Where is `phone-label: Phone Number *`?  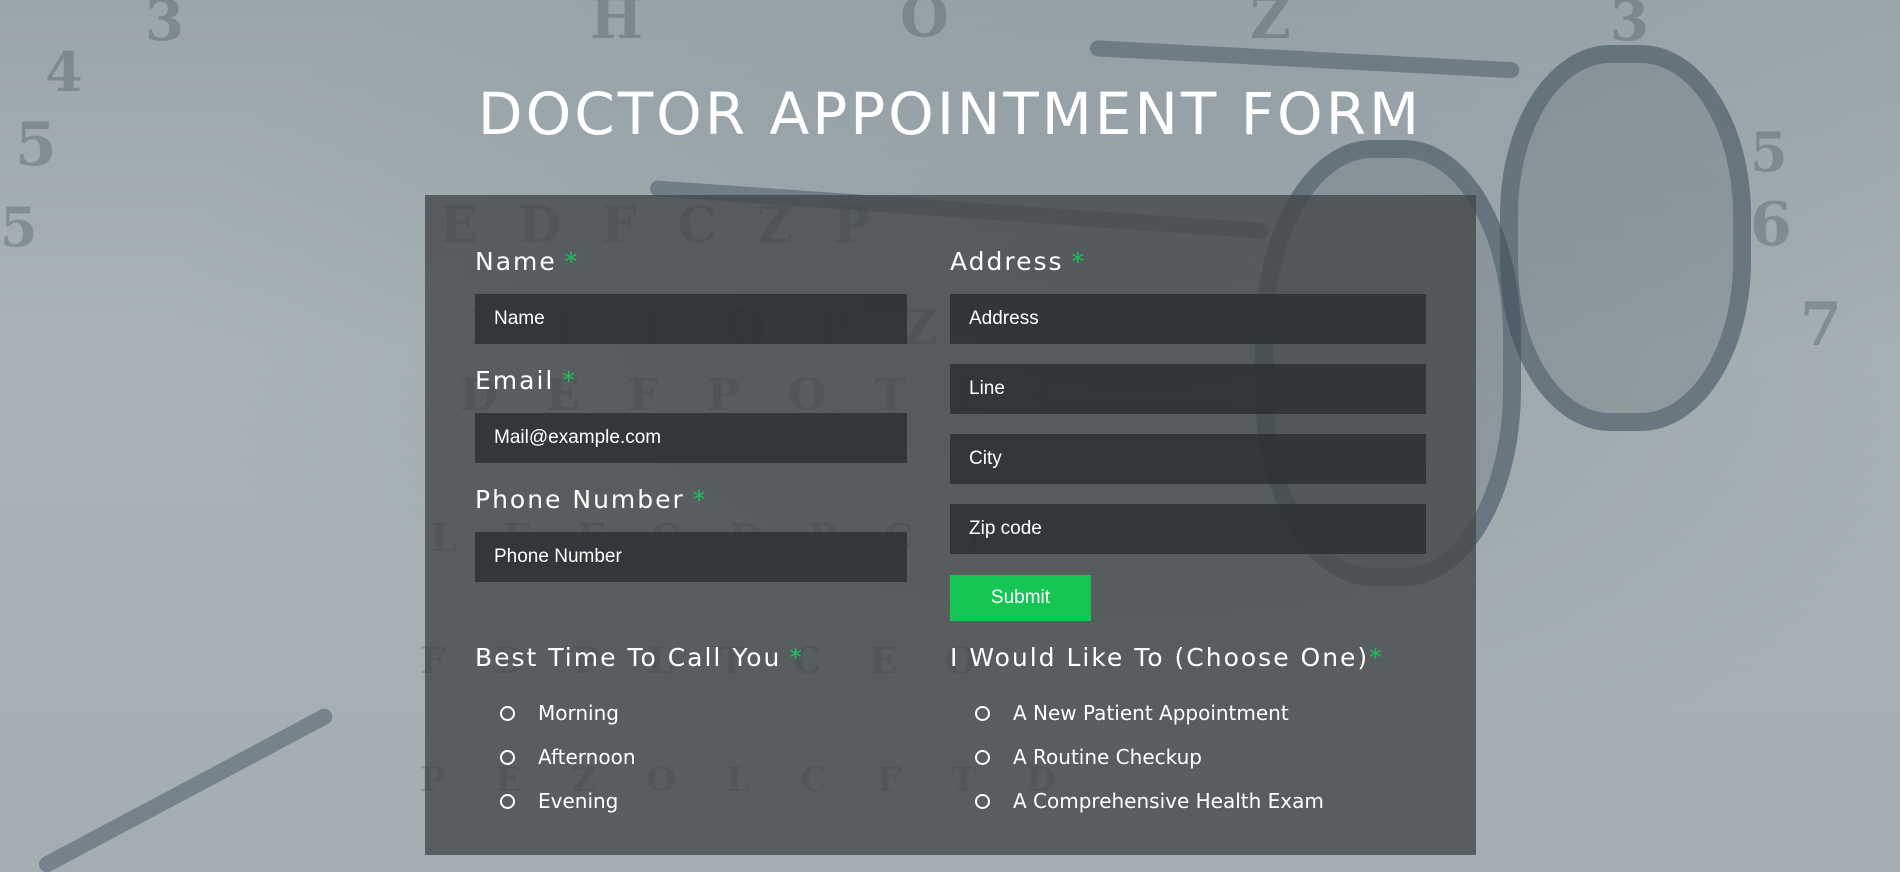 phone-label: Phone Number * is located at coordinates (591, 499).